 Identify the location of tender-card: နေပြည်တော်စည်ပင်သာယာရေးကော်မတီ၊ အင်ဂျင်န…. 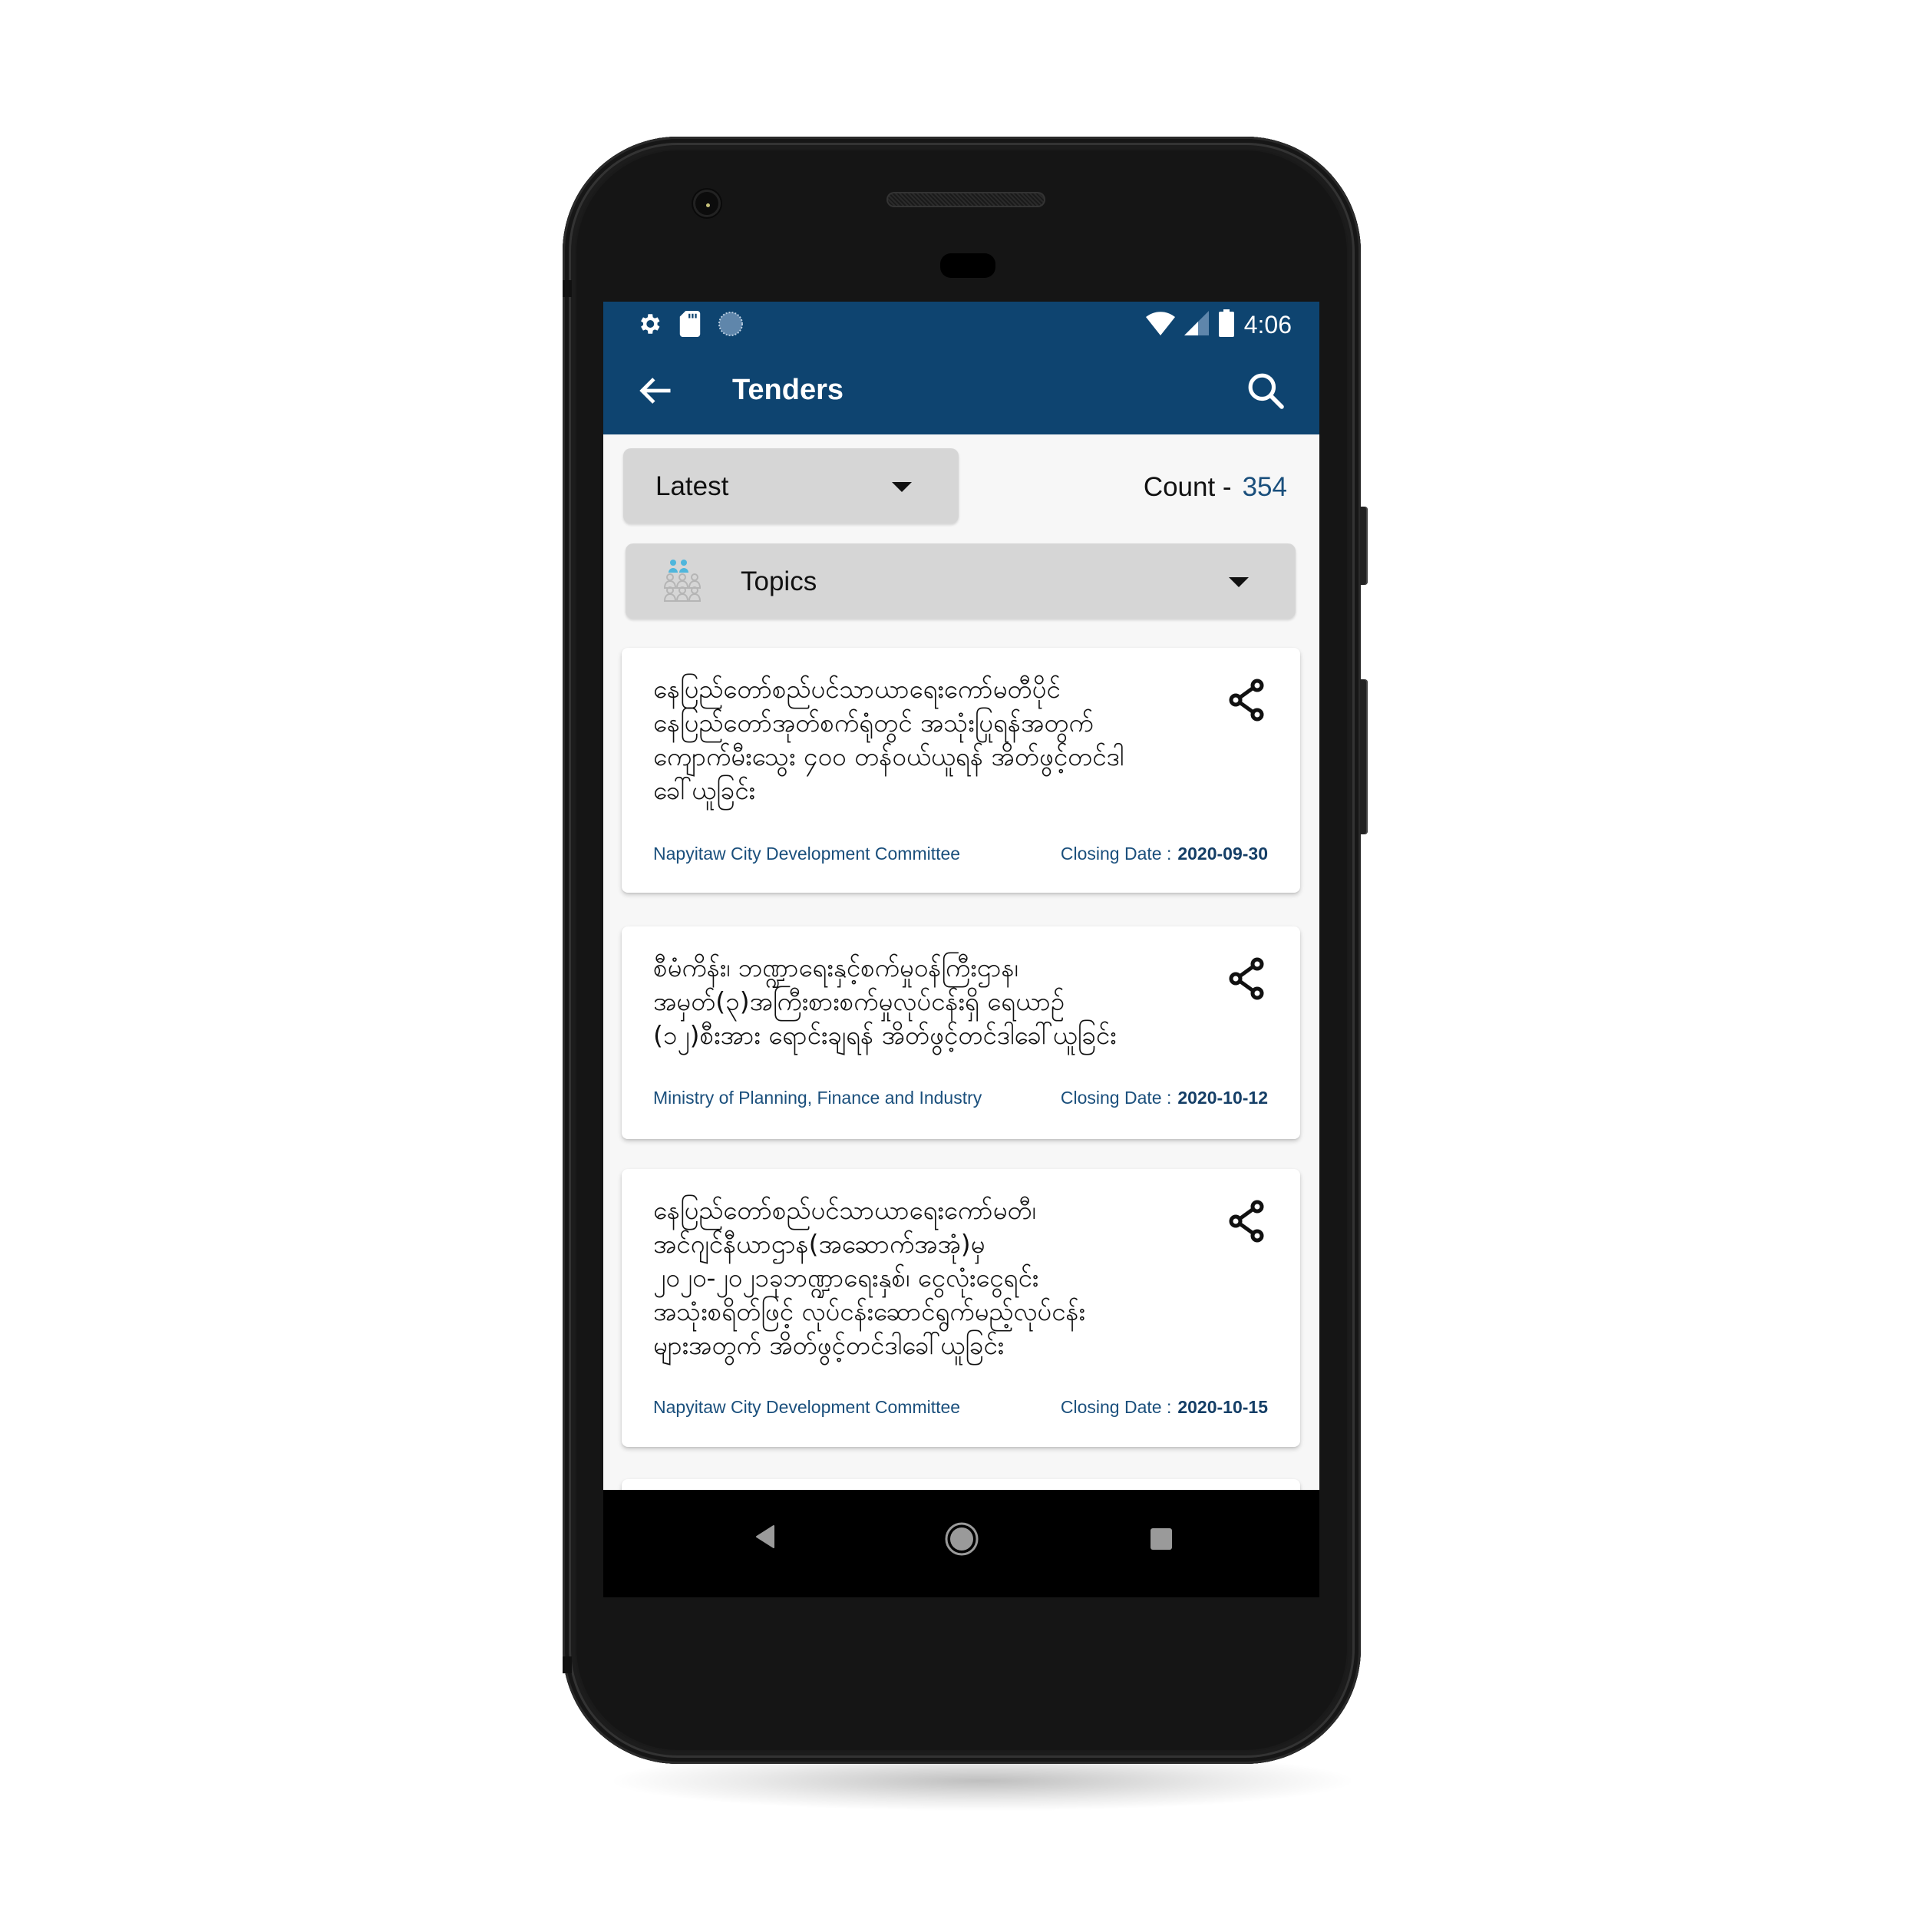
(961, 1308).